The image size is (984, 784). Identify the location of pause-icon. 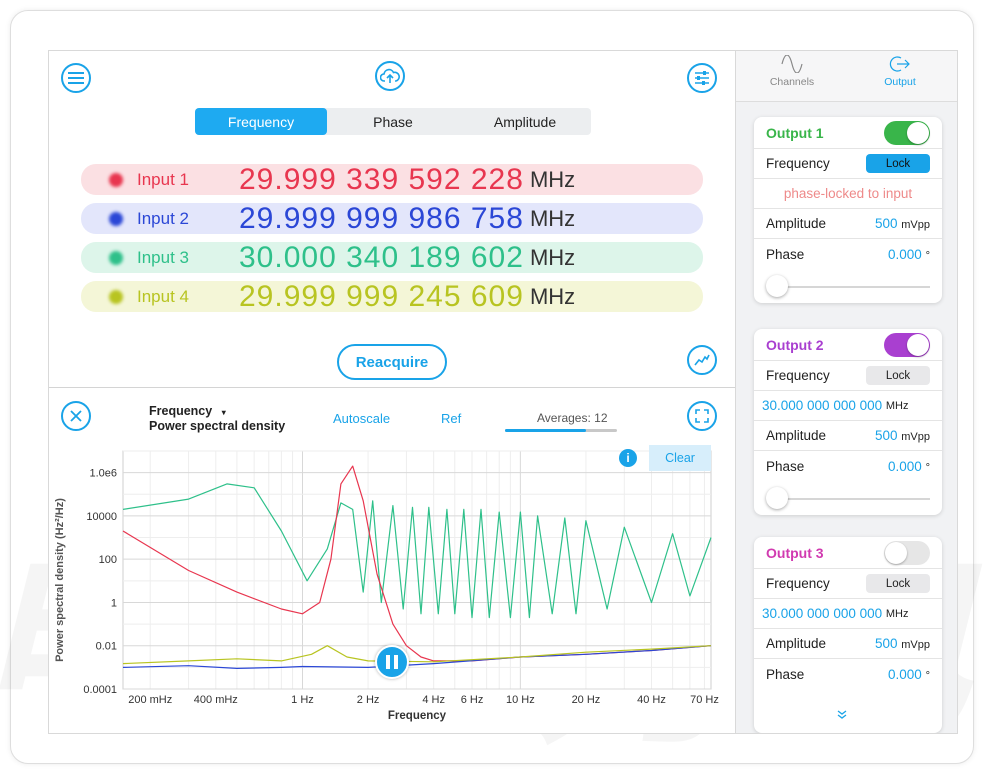
(392, 662).